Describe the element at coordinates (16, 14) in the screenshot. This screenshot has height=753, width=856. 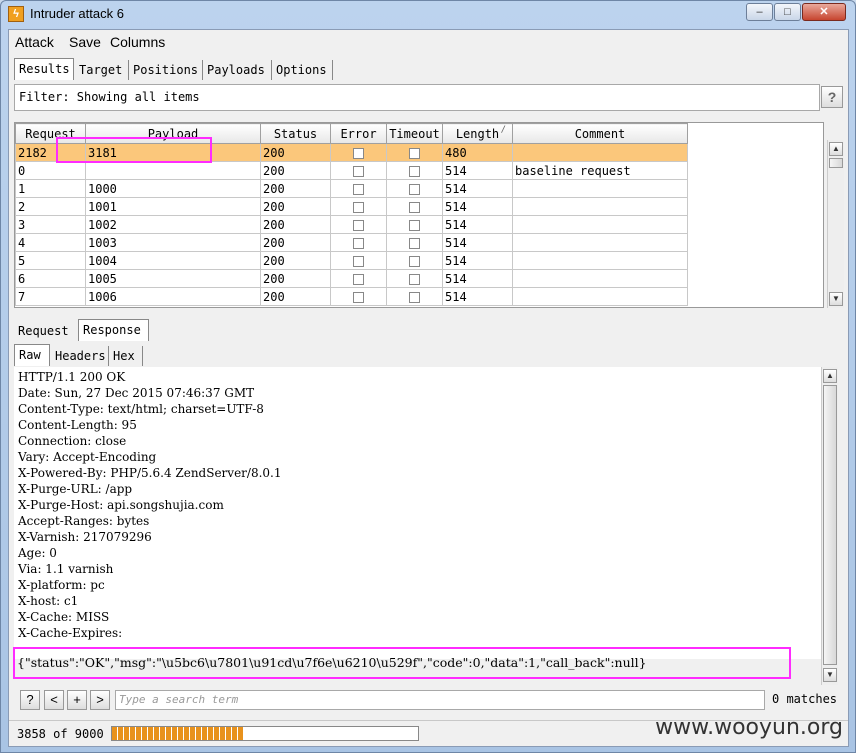
I see `burp-lightning-icon: ϟ` at that location.